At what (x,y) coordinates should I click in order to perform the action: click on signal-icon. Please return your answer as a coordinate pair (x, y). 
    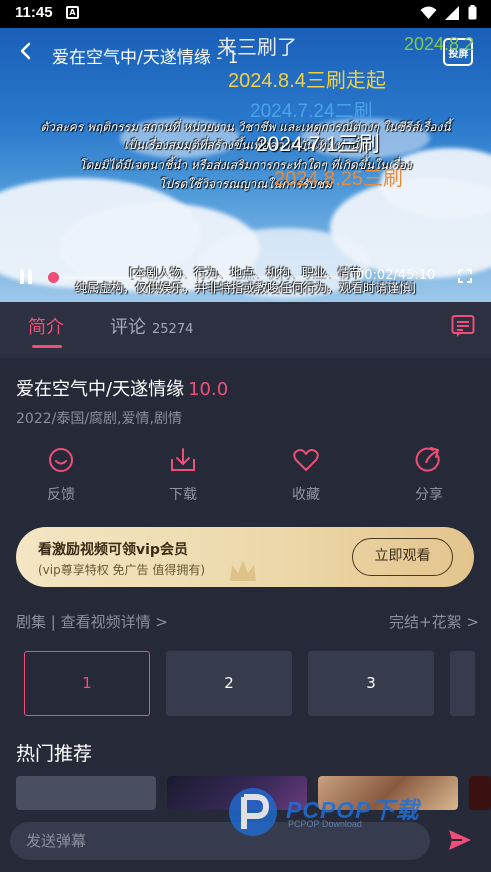
    Looking at the image, I should click on (452, 12).